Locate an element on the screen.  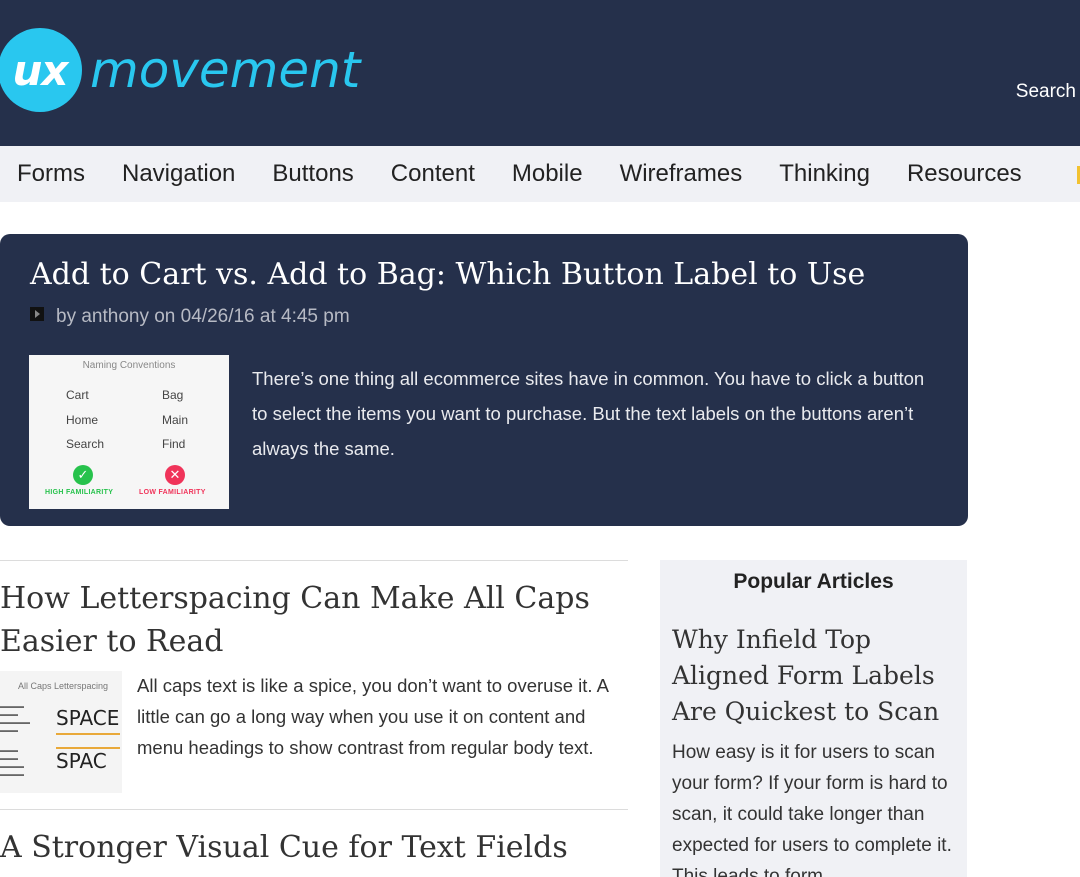
thumbnail-title: Naming Conventions is located at coordinates (129, 365).